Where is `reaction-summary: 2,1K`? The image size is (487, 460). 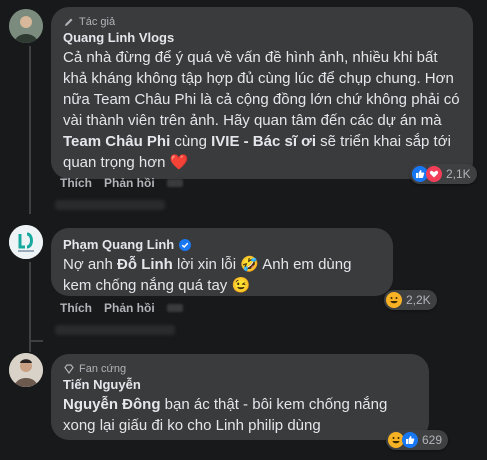
reaction-summary: 2,1K is located at coordinates (443, 174).